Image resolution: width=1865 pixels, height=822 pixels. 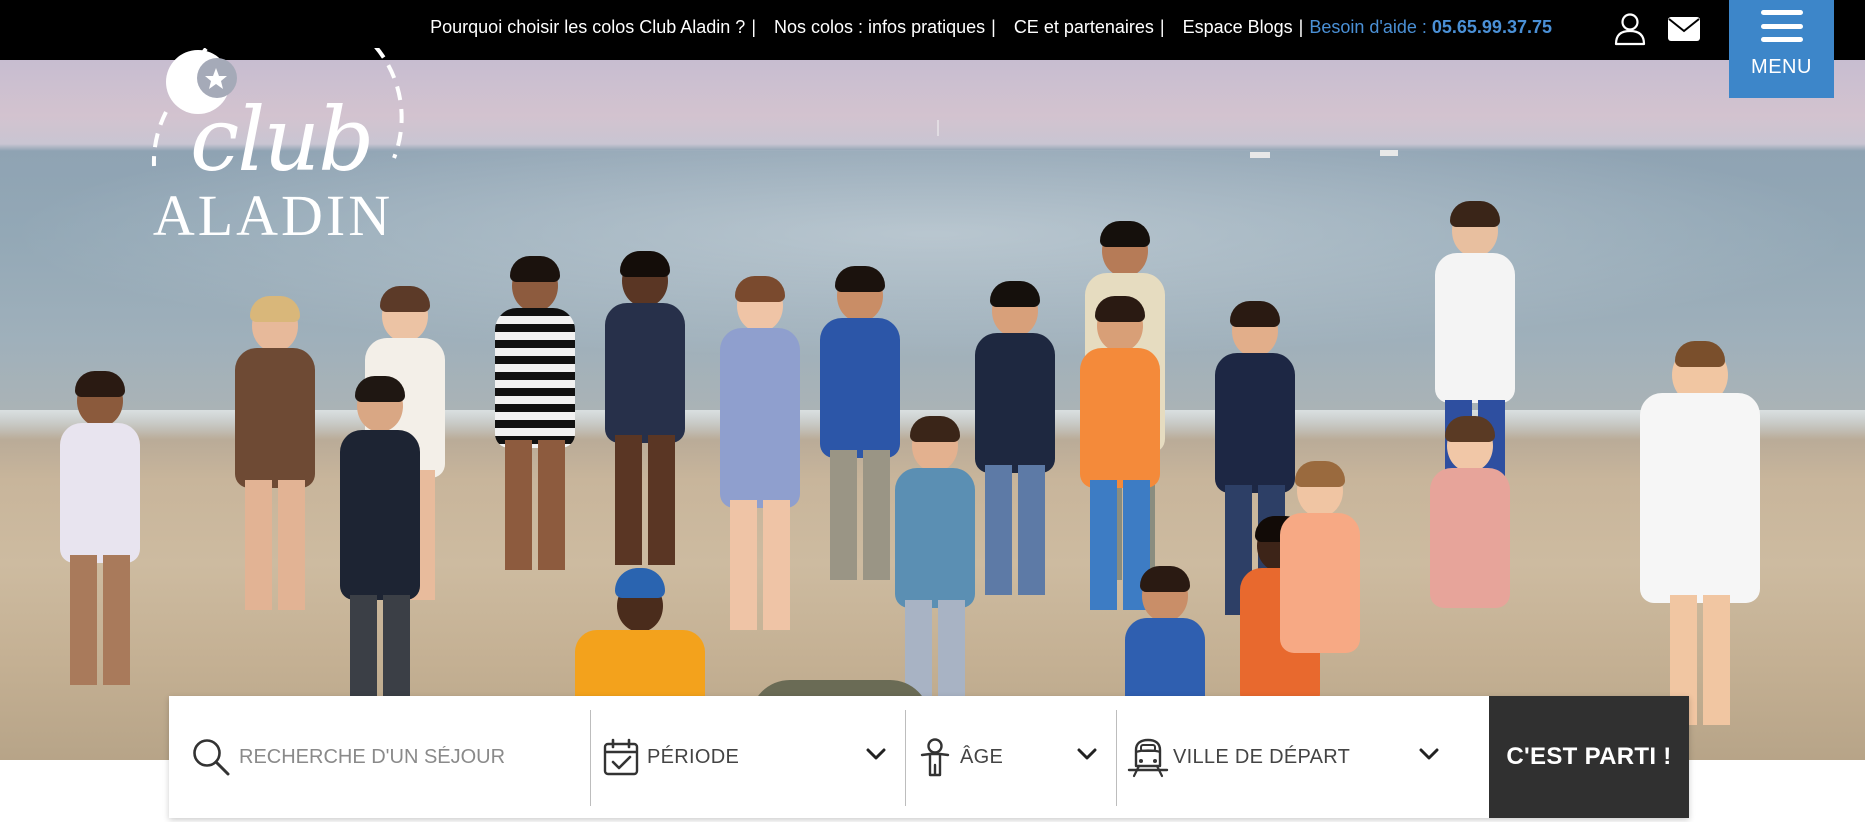 What do you see at coordinates (1011, 757) in the screenshot?
I see `age-select: ÂGE` at bounding box center [1011, 757].